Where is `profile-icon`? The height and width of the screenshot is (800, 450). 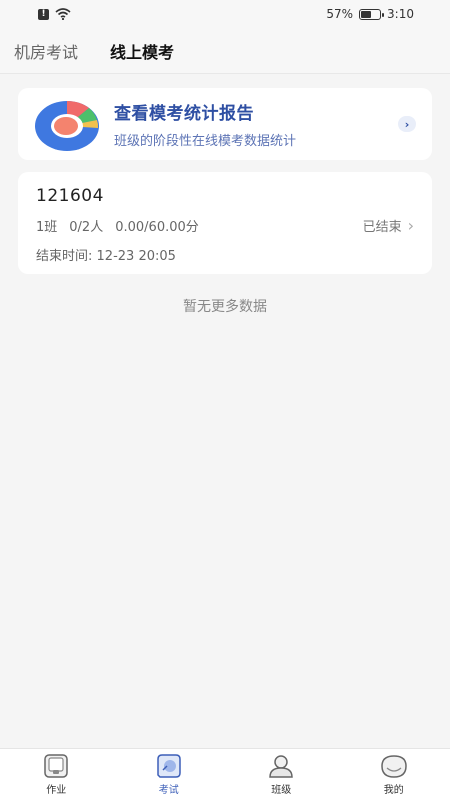
profile-icon is located at coordinates (393, 766).